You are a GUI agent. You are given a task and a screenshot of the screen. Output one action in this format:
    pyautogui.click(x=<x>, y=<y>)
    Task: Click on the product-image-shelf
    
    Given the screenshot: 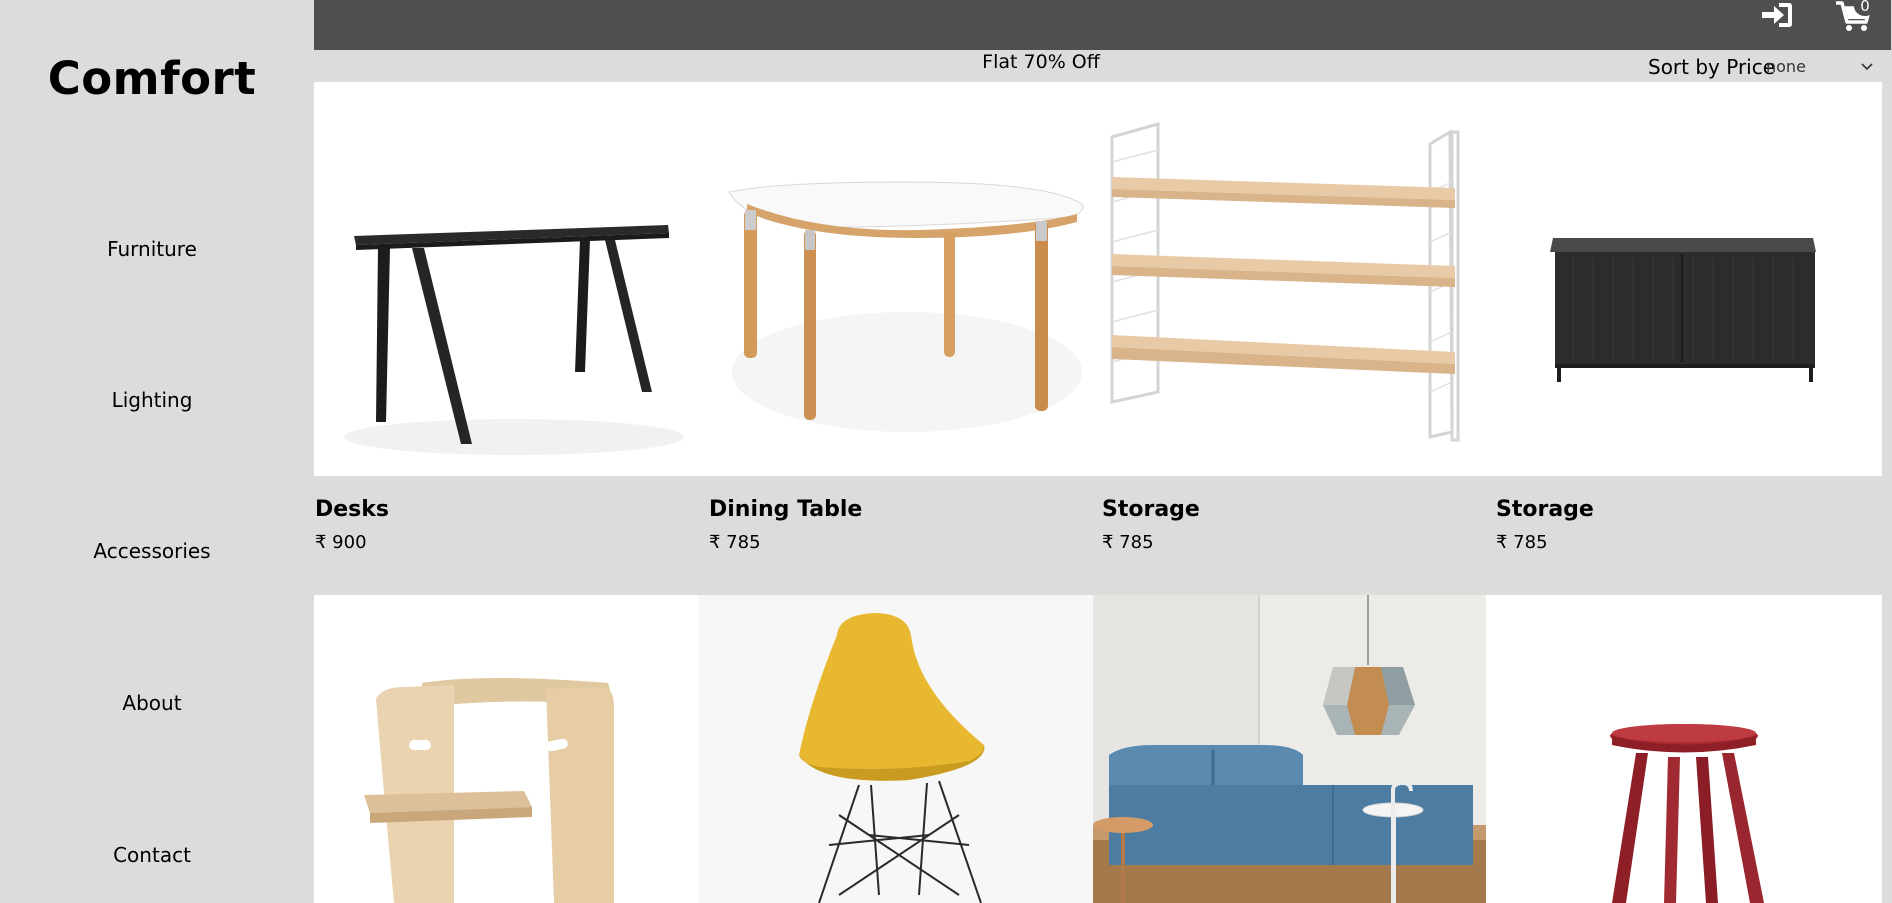 What is the action you would take?
    pyautogui.click(x=1296, y=279)
    